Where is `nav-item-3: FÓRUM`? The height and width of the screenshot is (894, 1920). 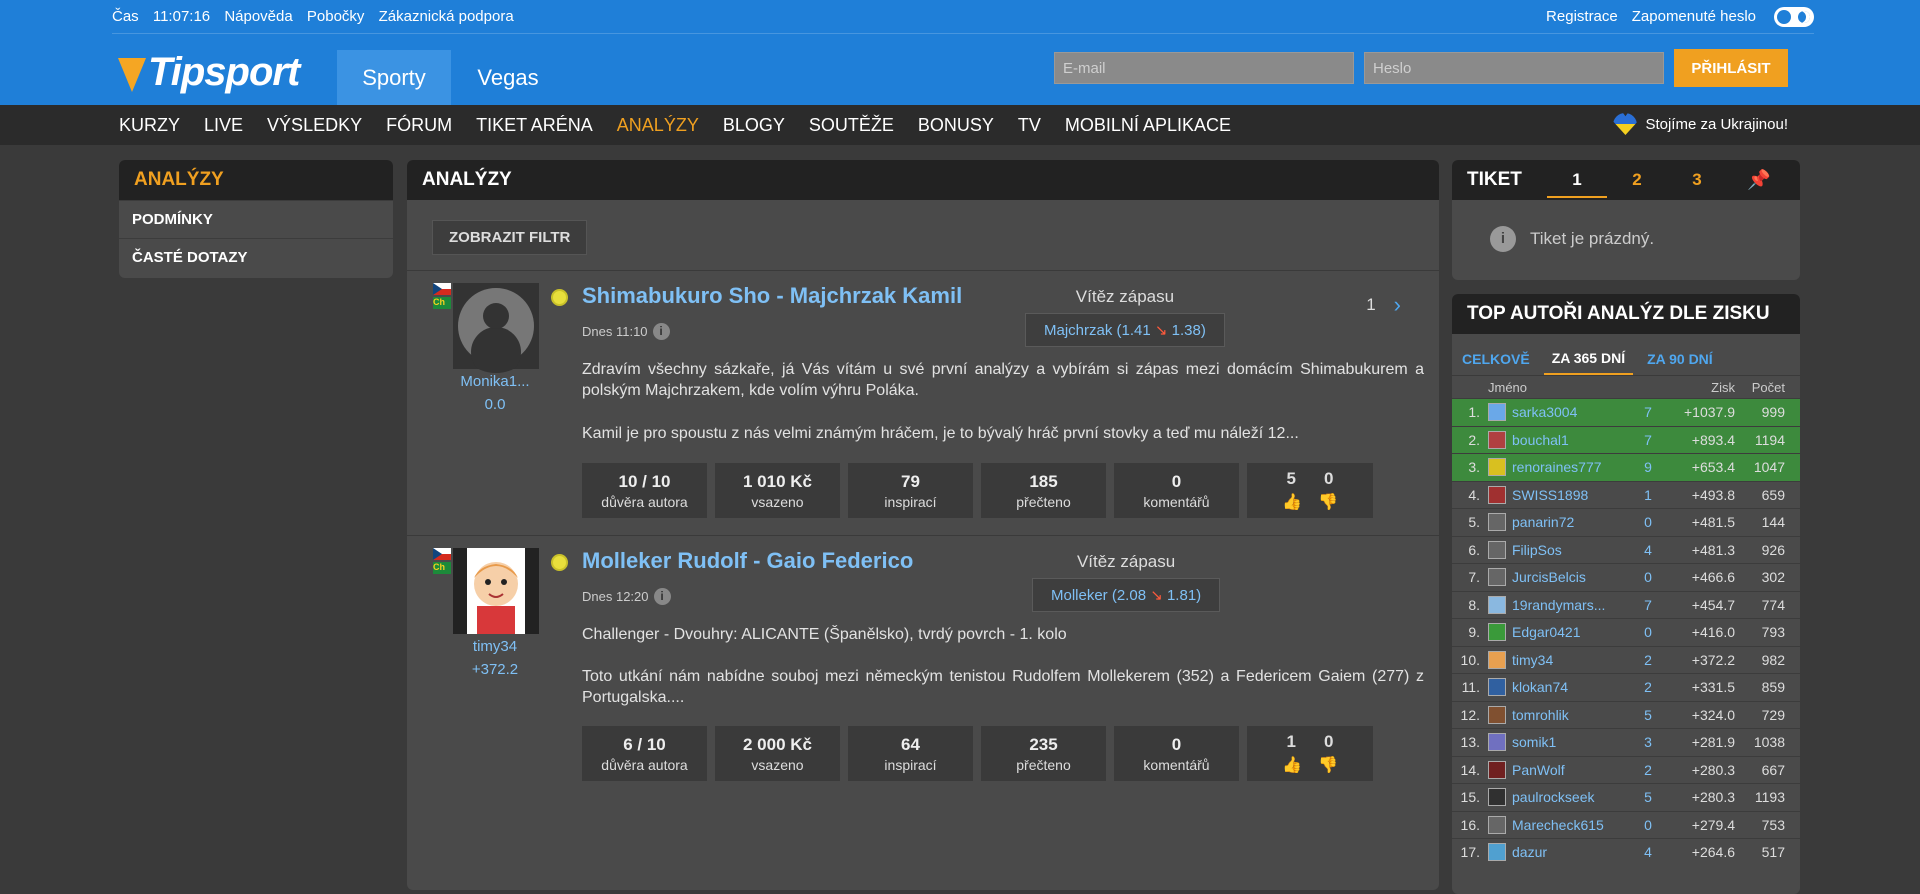
nav-item-3: FÓRUM is located at coordinates (419, 125).